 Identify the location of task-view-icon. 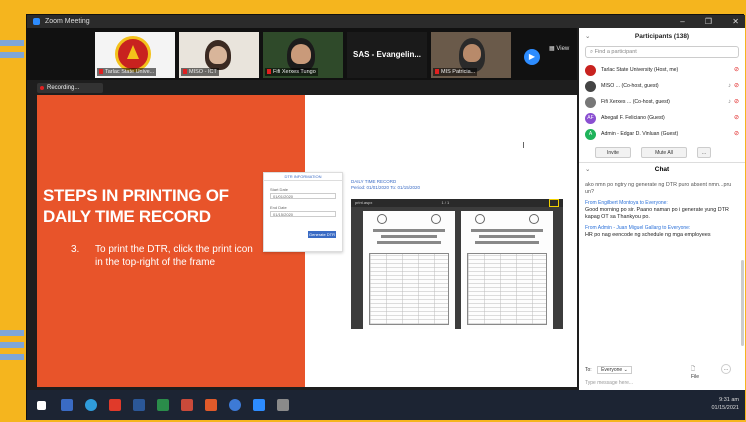
(67, 405).